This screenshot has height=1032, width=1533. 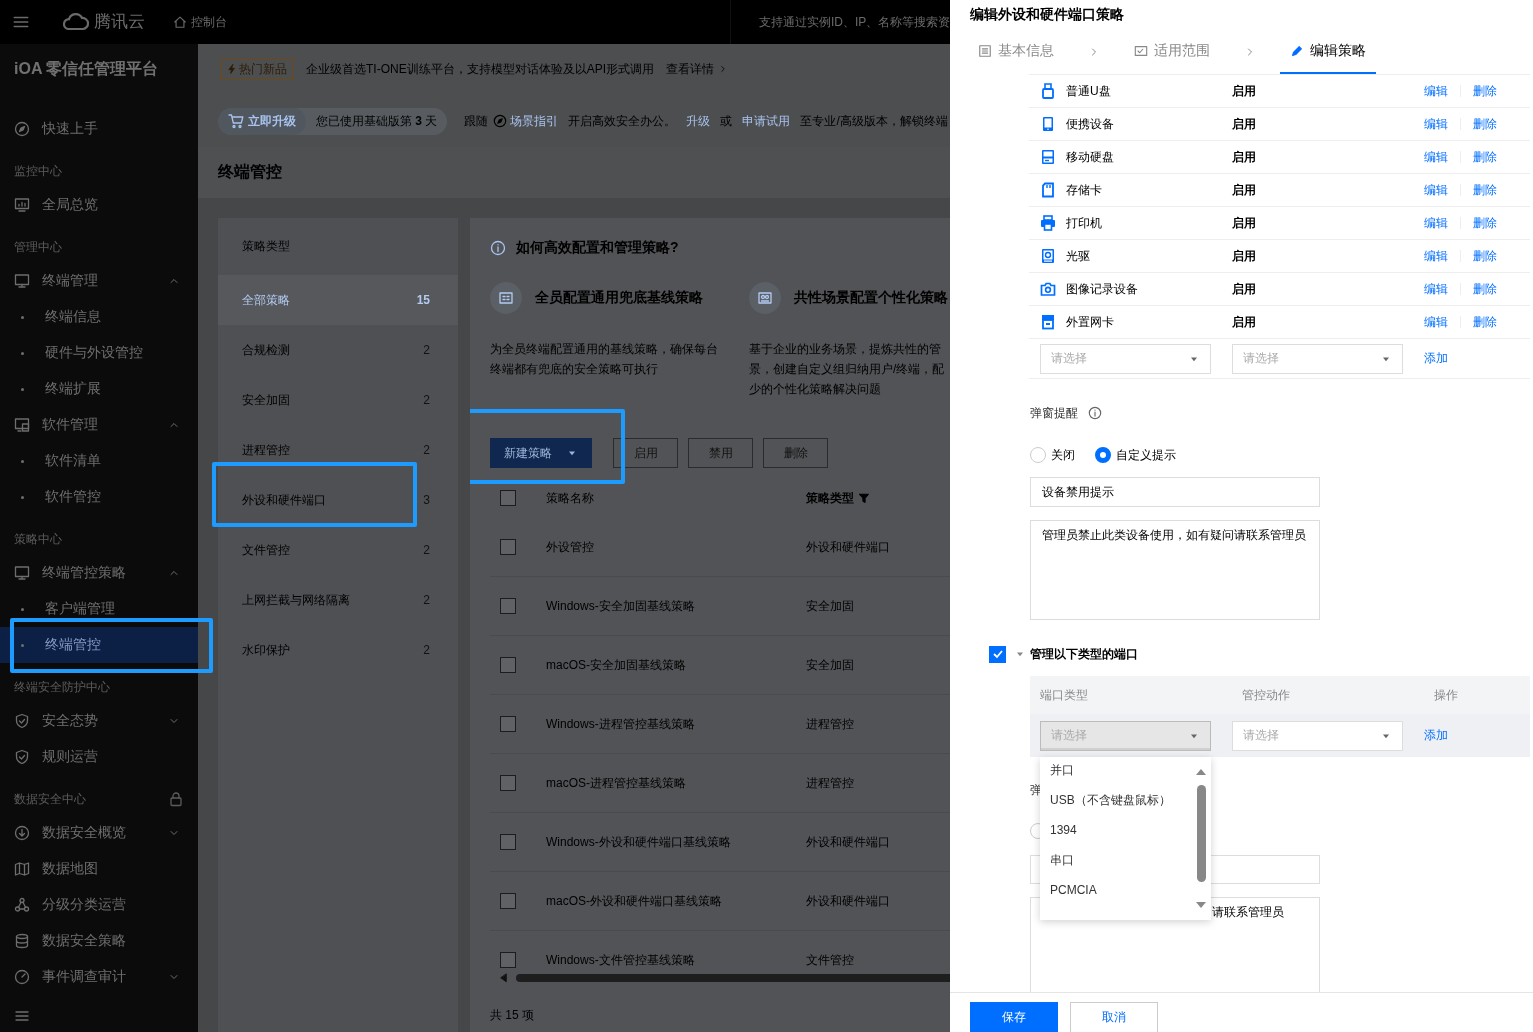 I want to click on section-label: 策略中心, so click(x=38, y=539).